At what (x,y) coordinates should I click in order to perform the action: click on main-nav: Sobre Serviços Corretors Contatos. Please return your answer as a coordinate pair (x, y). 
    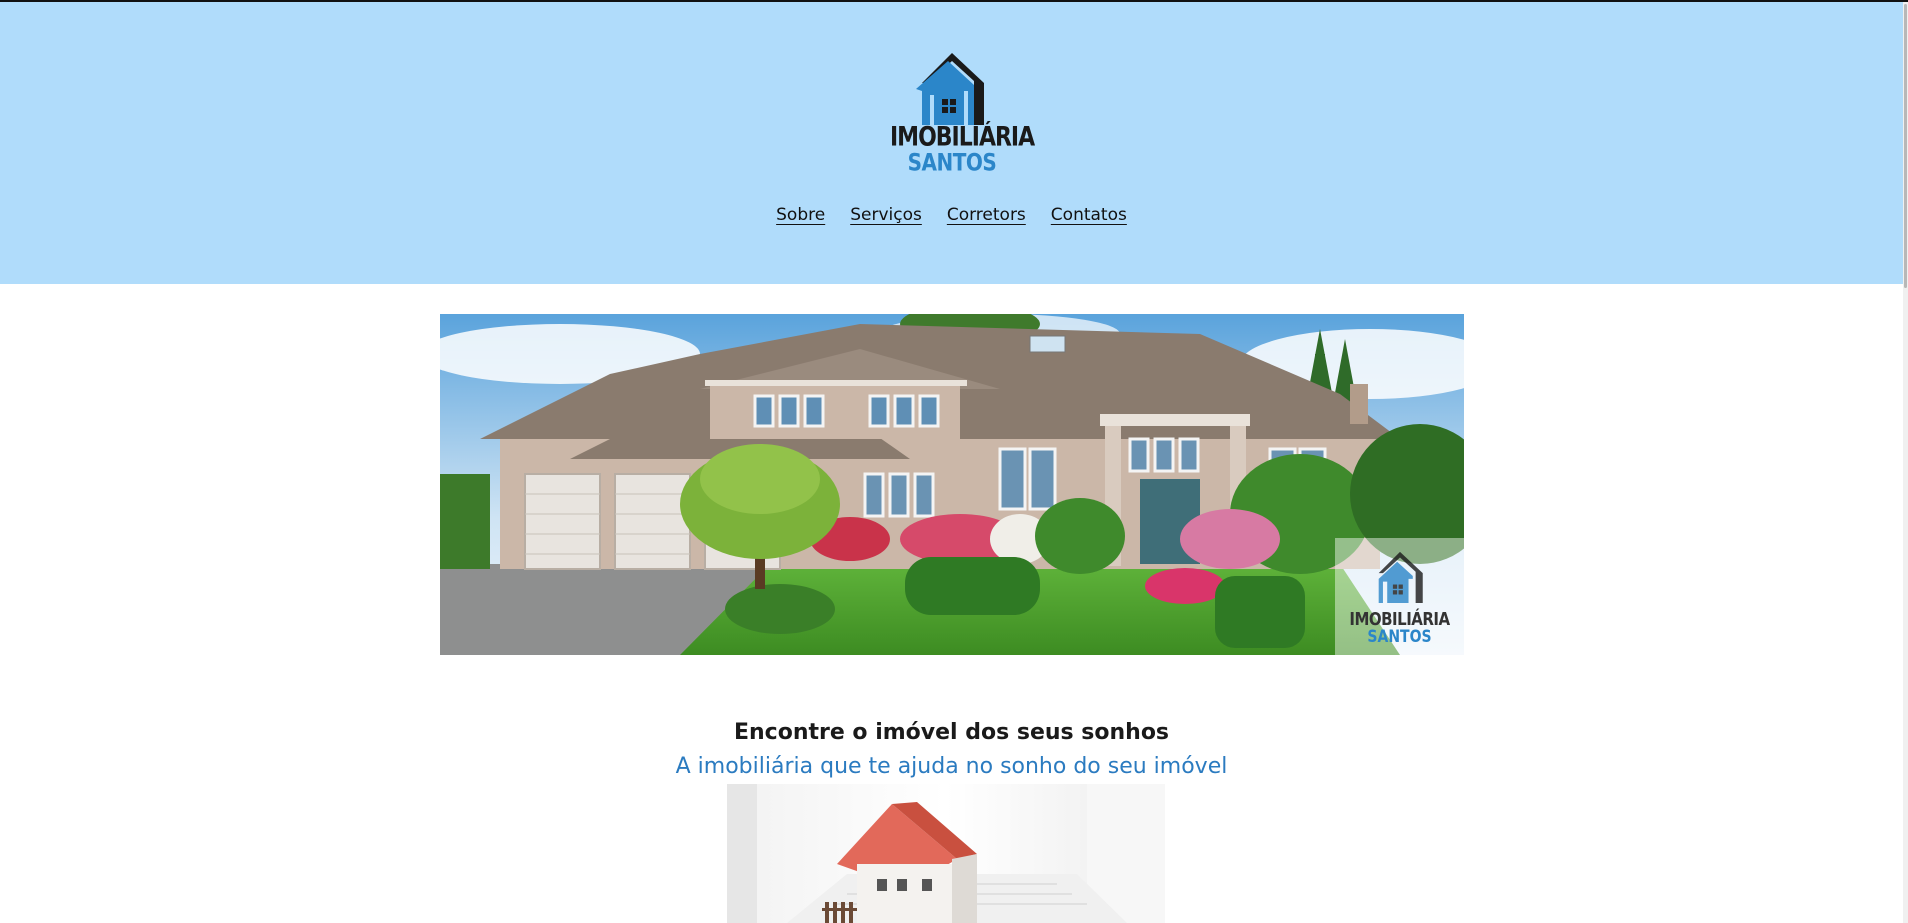
    Looking at the image, I should click on (951, 215).